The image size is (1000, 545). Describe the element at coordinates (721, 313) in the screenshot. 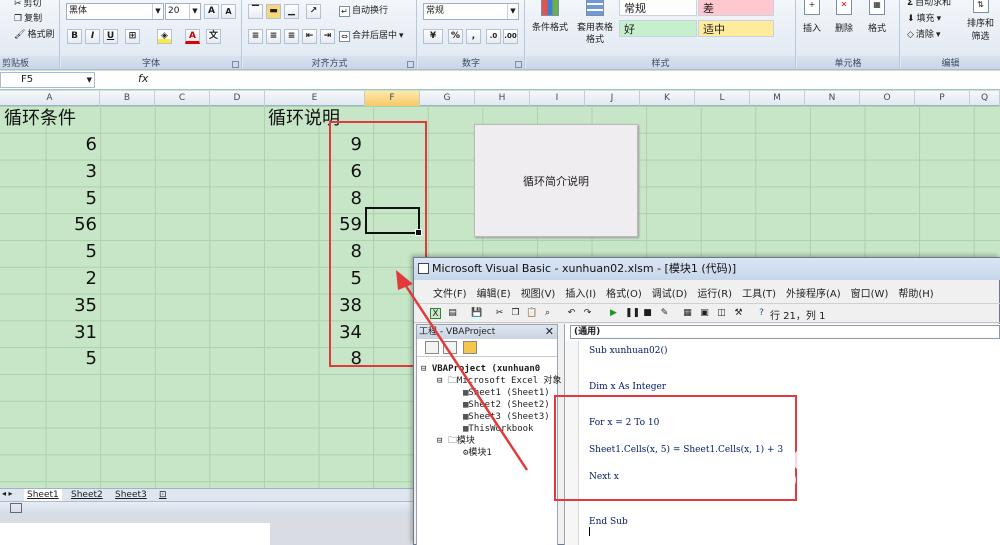

I see `object-browser-icon: ◫` at that location.